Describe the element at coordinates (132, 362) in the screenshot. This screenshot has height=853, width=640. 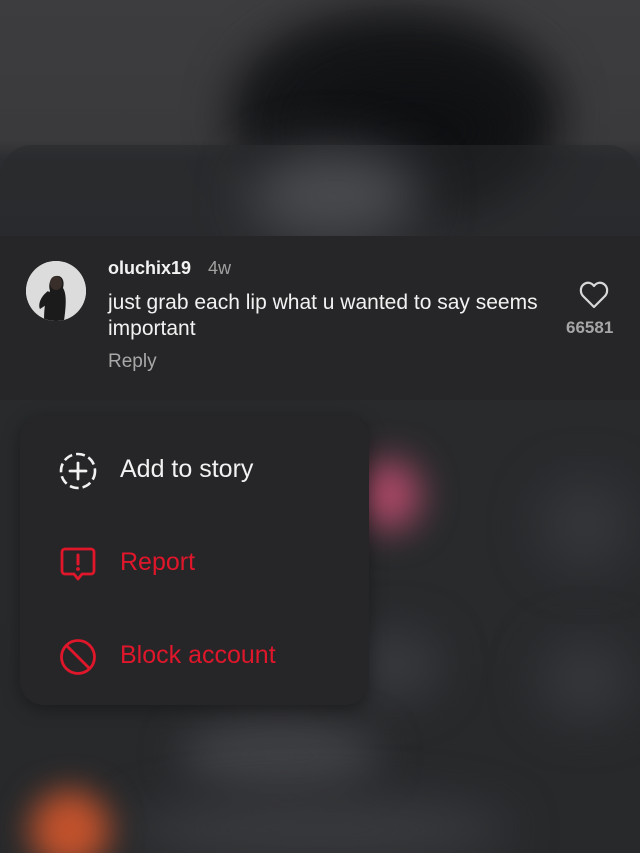
I see `reply-button: Reply` at that location.